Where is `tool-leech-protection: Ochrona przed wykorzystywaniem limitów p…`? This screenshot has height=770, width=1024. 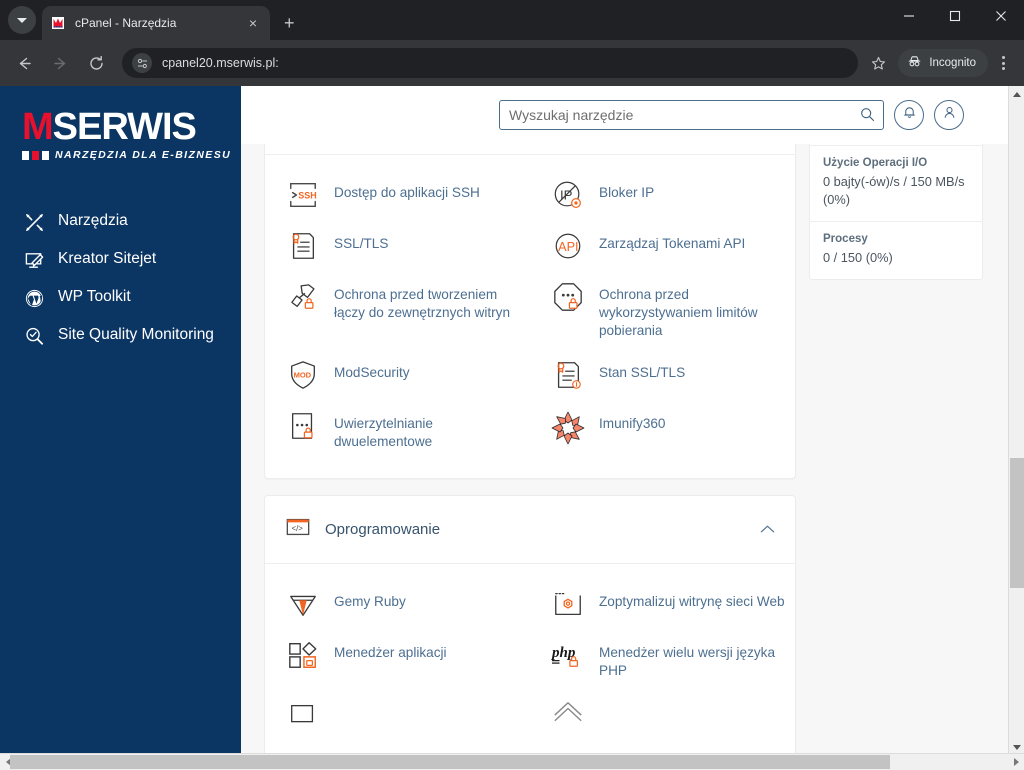 tool-leech-protection: Ochrona przed wykorzystywaniem limitów p… is located at coordinates (662, 310).